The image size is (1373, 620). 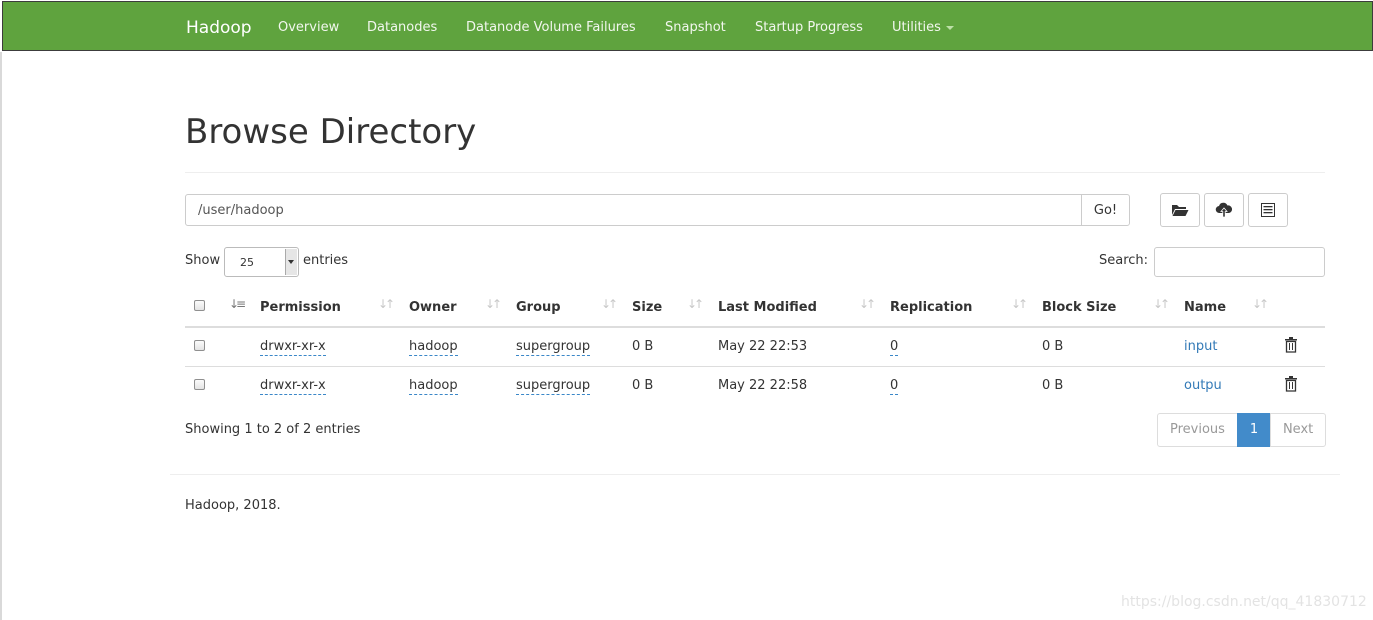 What do you see at coordinates (809, 27) in the screenshot?
I see `nav-startup-progress: Startup Progress` at bounding box center [809, 27].